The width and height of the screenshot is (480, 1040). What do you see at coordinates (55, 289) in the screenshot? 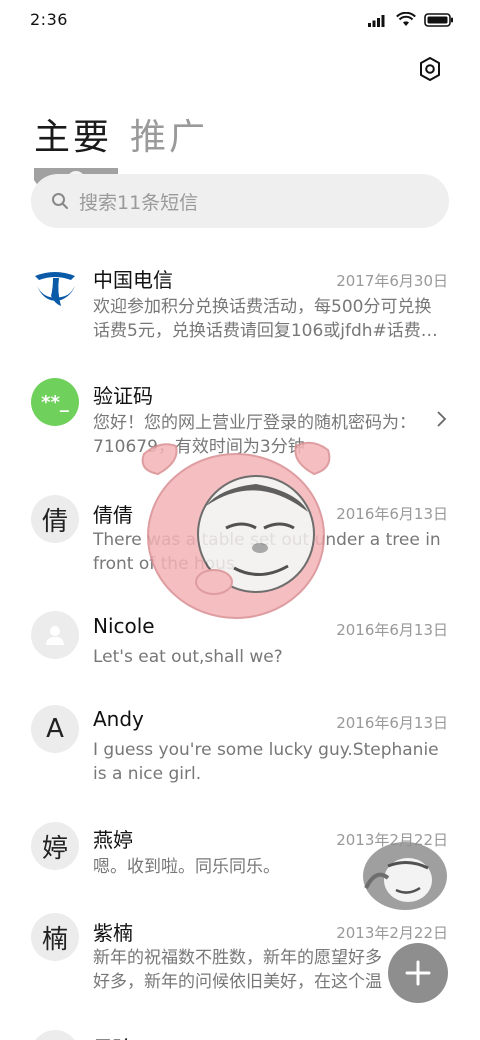
I see `china-telecom-logo-icon` at bounding box center [55, 289].